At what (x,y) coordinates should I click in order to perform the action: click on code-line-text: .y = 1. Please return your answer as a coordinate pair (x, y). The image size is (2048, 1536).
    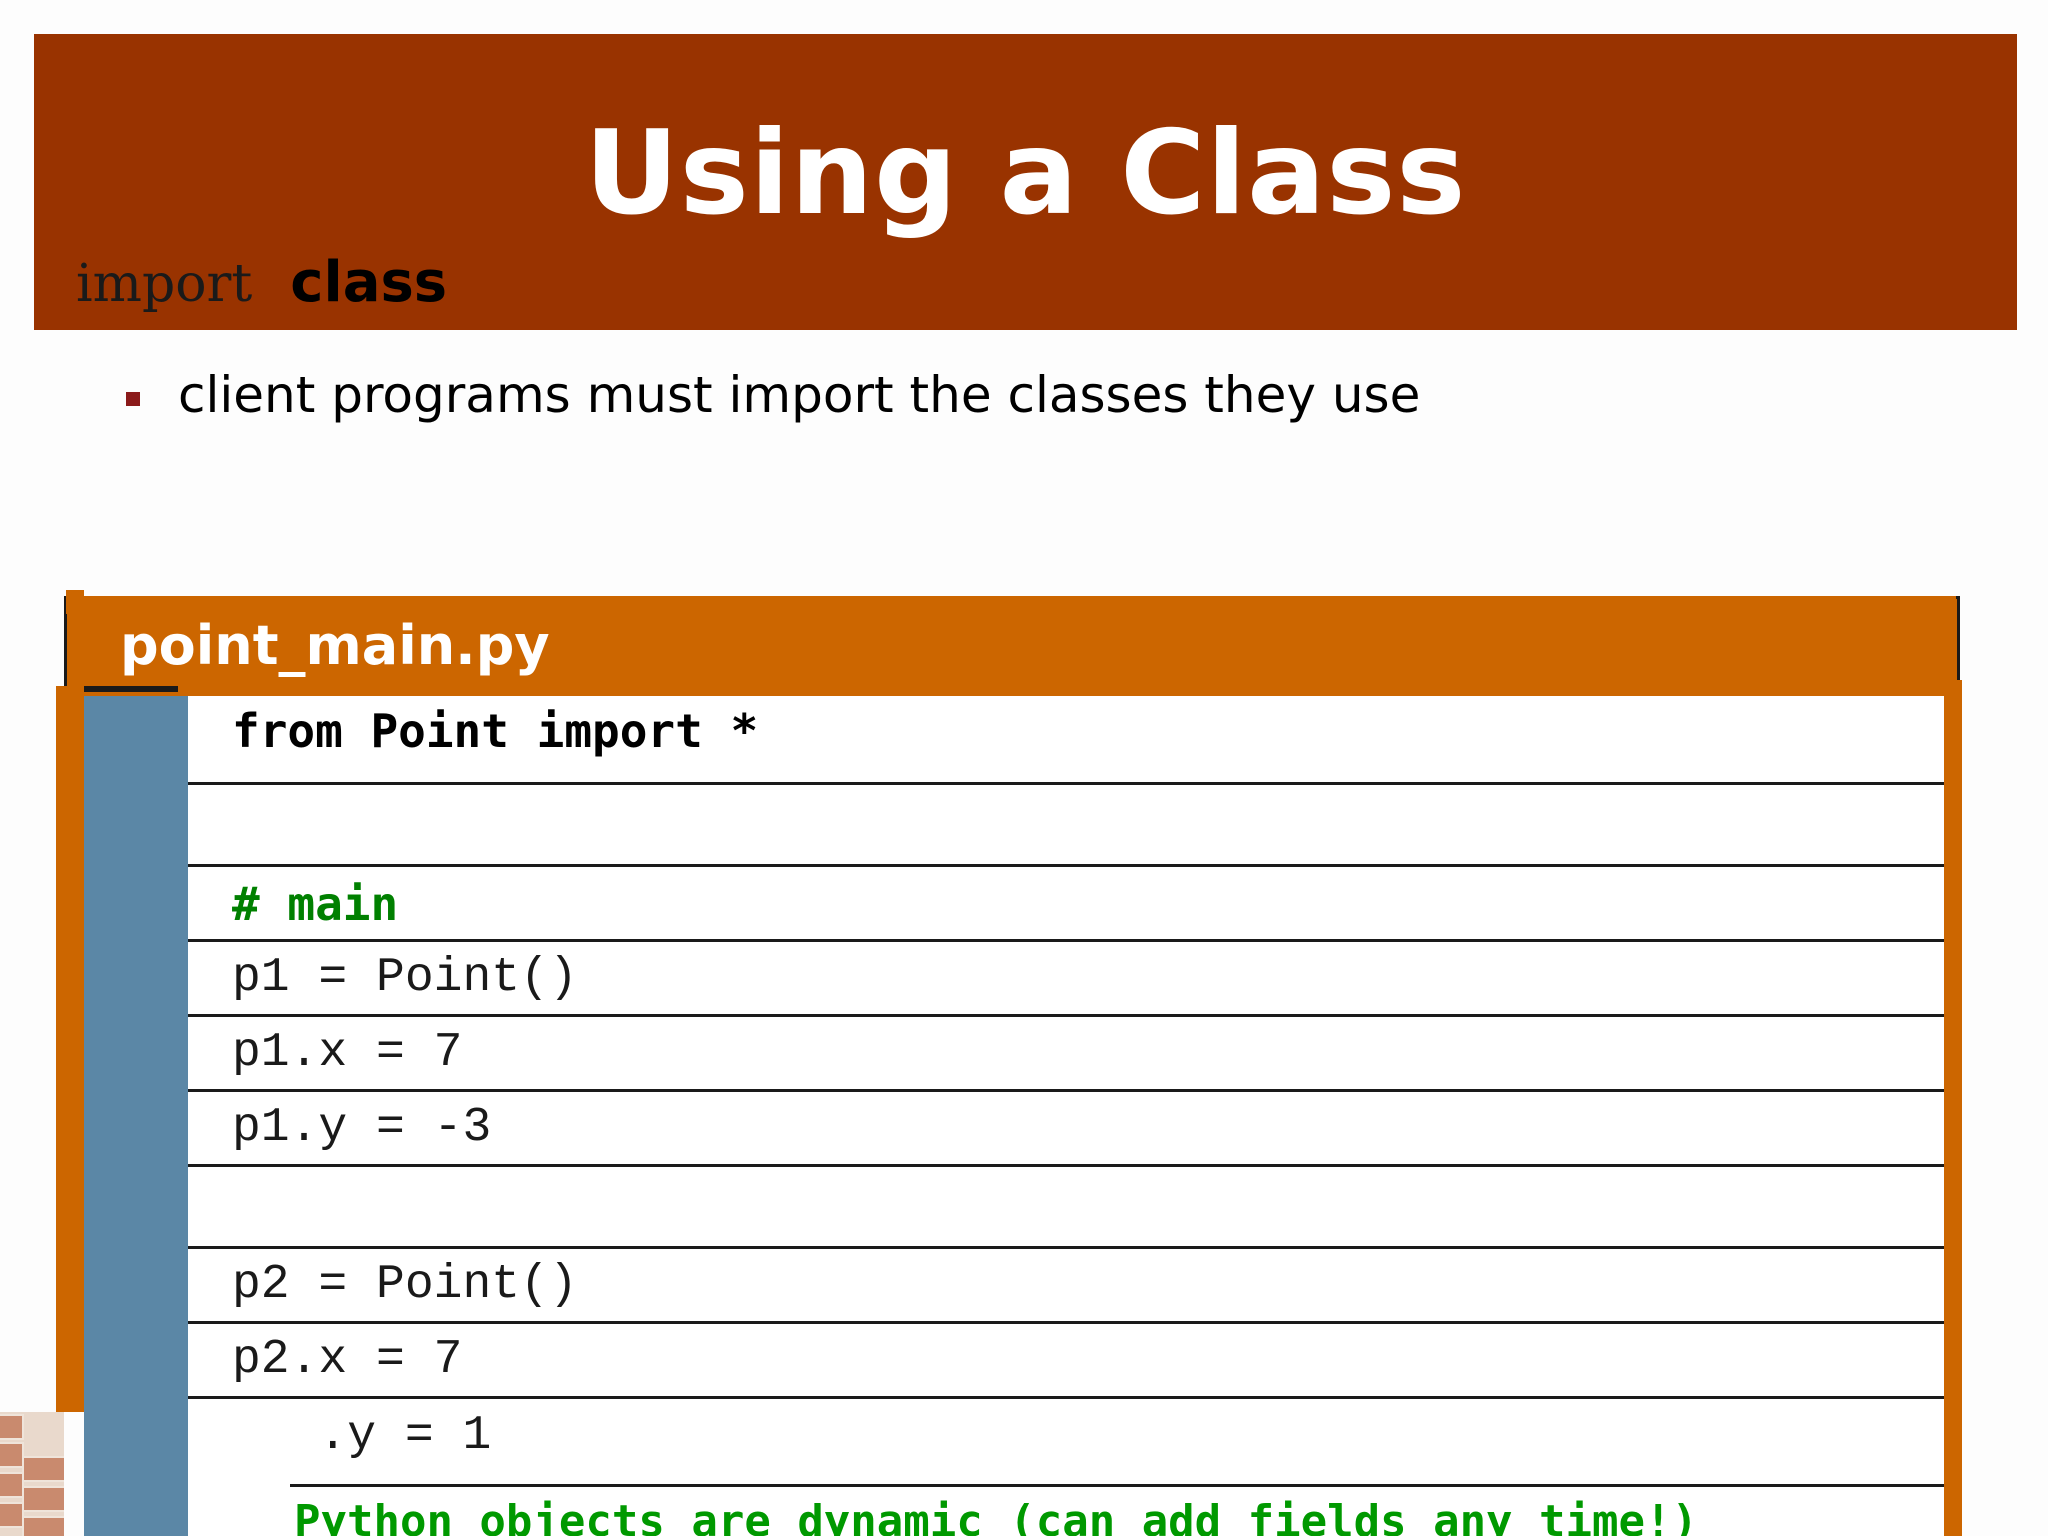
    Looking at the image, I should click on (362, 1436).